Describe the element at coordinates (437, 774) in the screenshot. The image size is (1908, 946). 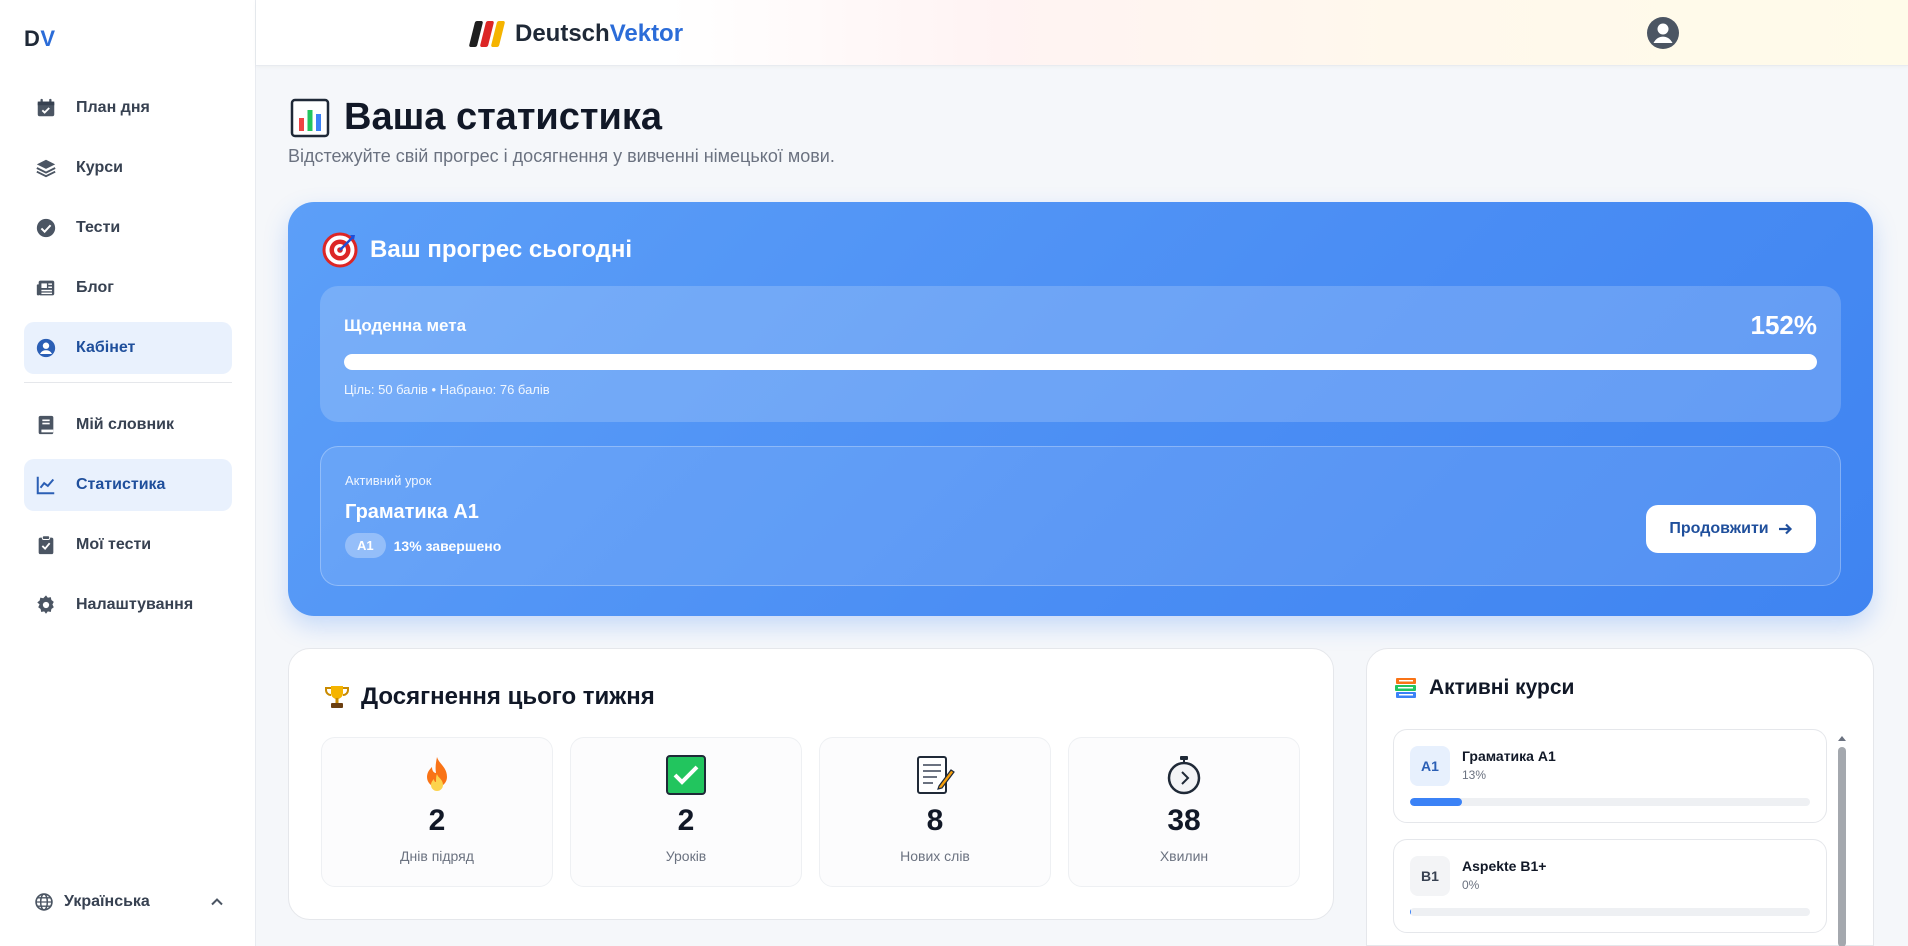
I see `fire-icon` at that location.